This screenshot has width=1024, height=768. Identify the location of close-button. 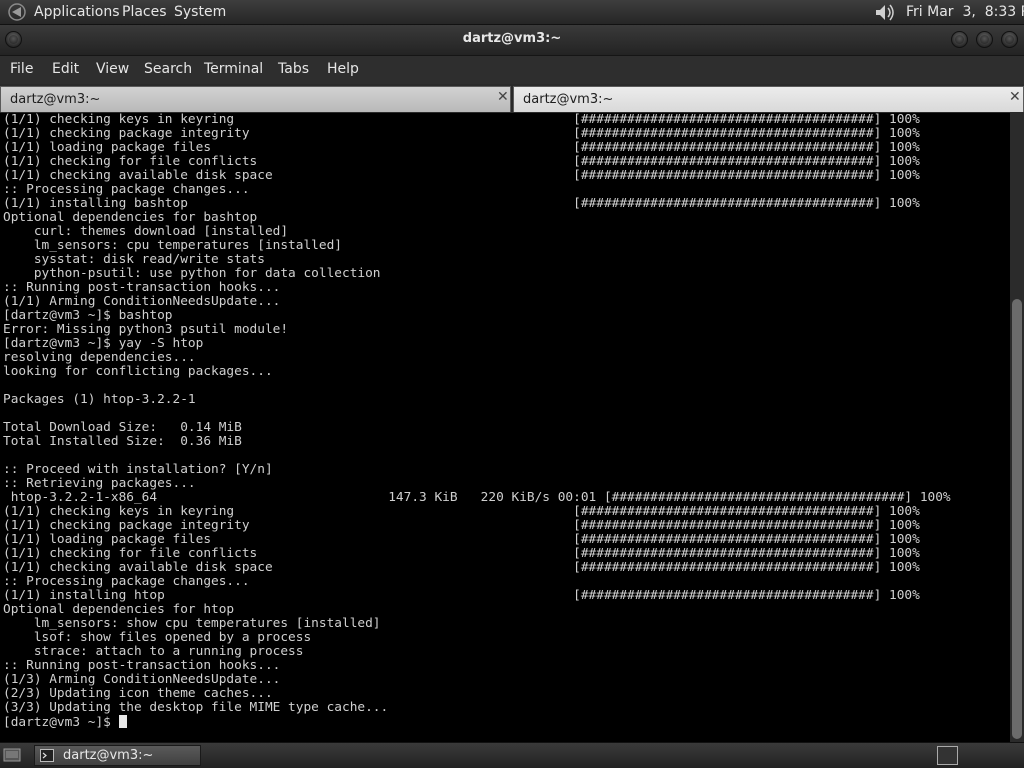
(1009, 39).